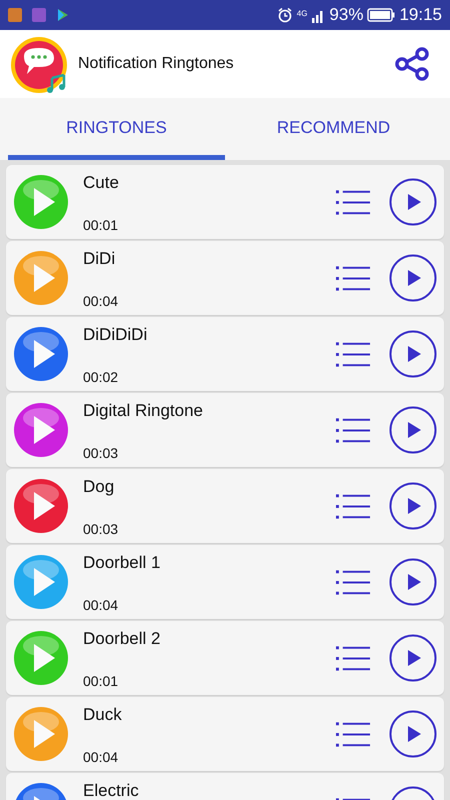 This screenshot has height=800, width=450. Describe the element at coordinates (115, 335) in the screenshot. I see `ringtone-title: DiDiDiDi` at that location.